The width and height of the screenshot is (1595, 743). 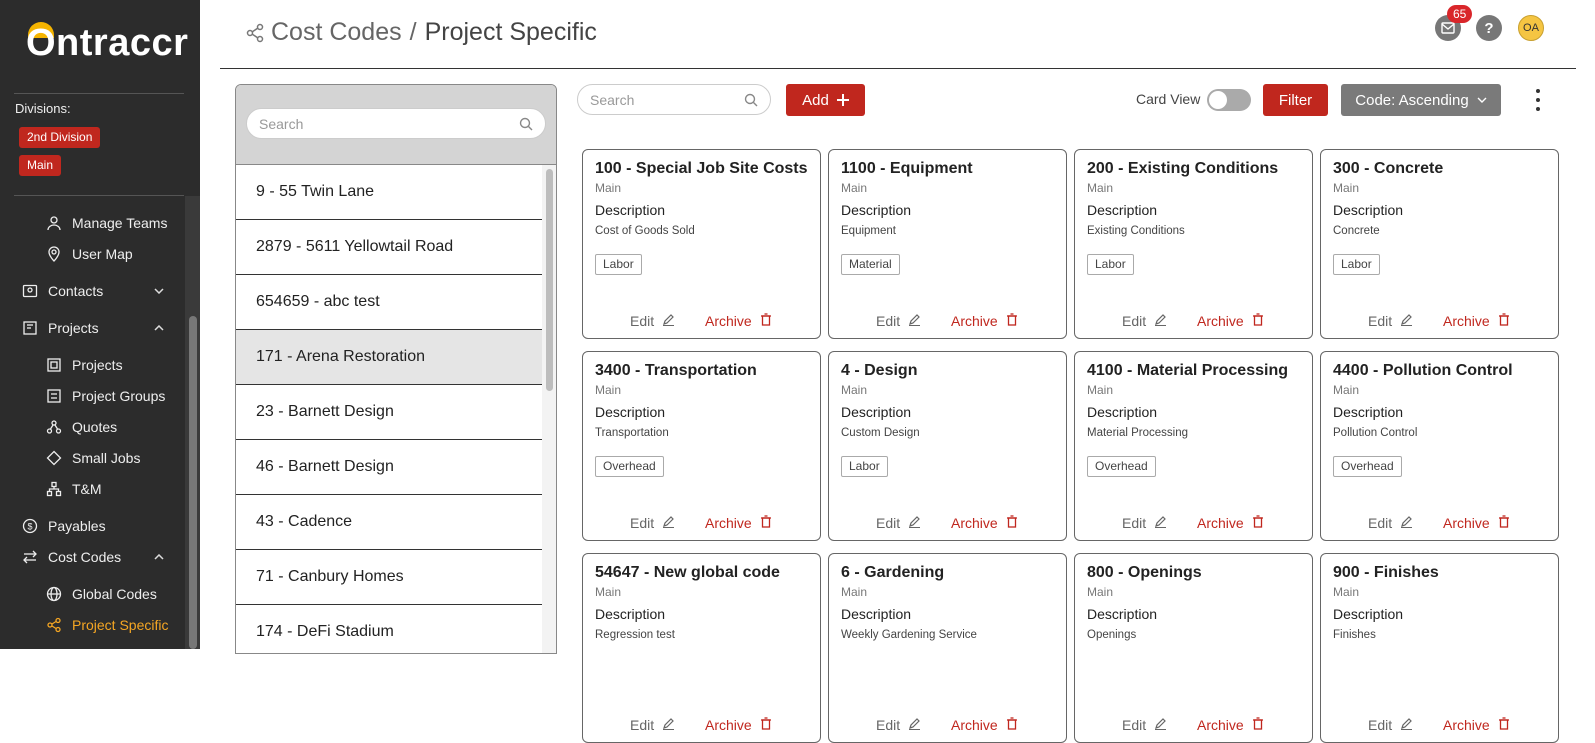 What do you see at coordinates (1386, 572) in the screenshot?
I see `card-title: 900 - Finishes` at bounding box center [1386, 572].